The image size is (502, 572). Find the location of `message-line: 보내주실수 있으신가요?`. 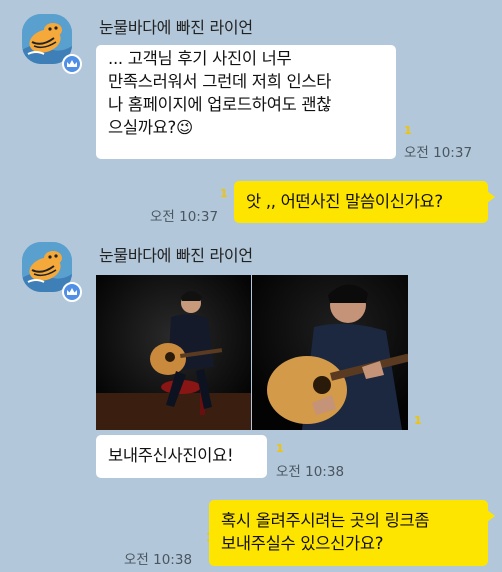

message-line: 보내주실수 있으신가요? is located at coordinates (302, 543).